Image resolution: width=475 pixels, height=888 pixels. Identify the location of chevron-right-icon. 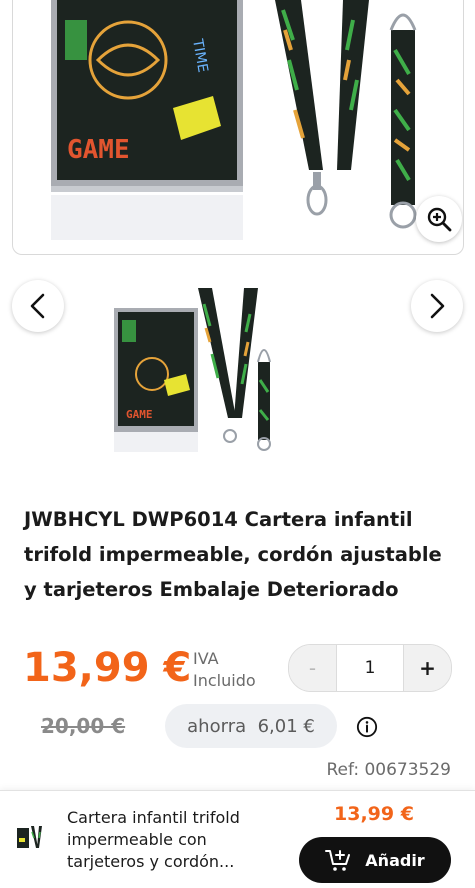
(437, 306).